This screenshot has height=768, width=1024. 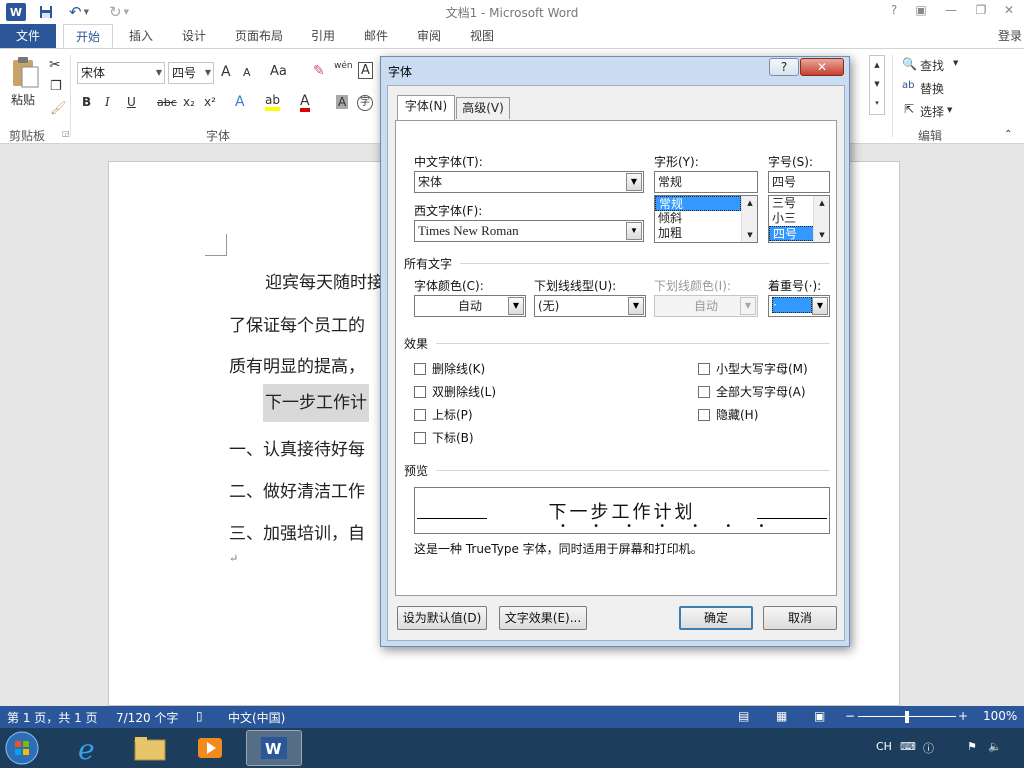 What do you see at coordinates (272, 102) in the screenshot?
I see `highlight-button: ab` at bounding box center [272, 102].